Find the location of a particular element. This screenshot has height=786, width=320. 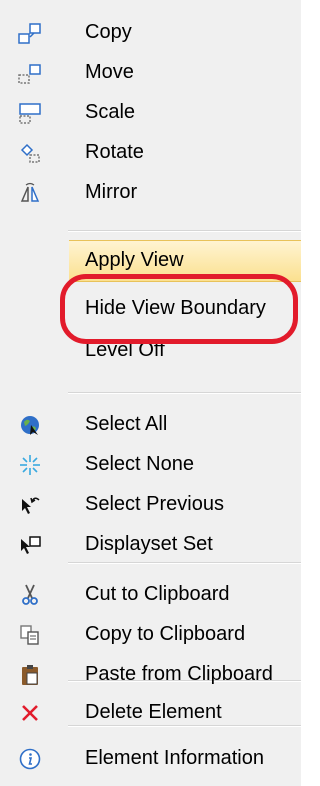

menu-item-label: Element Information is located at coordinates (174, 758).